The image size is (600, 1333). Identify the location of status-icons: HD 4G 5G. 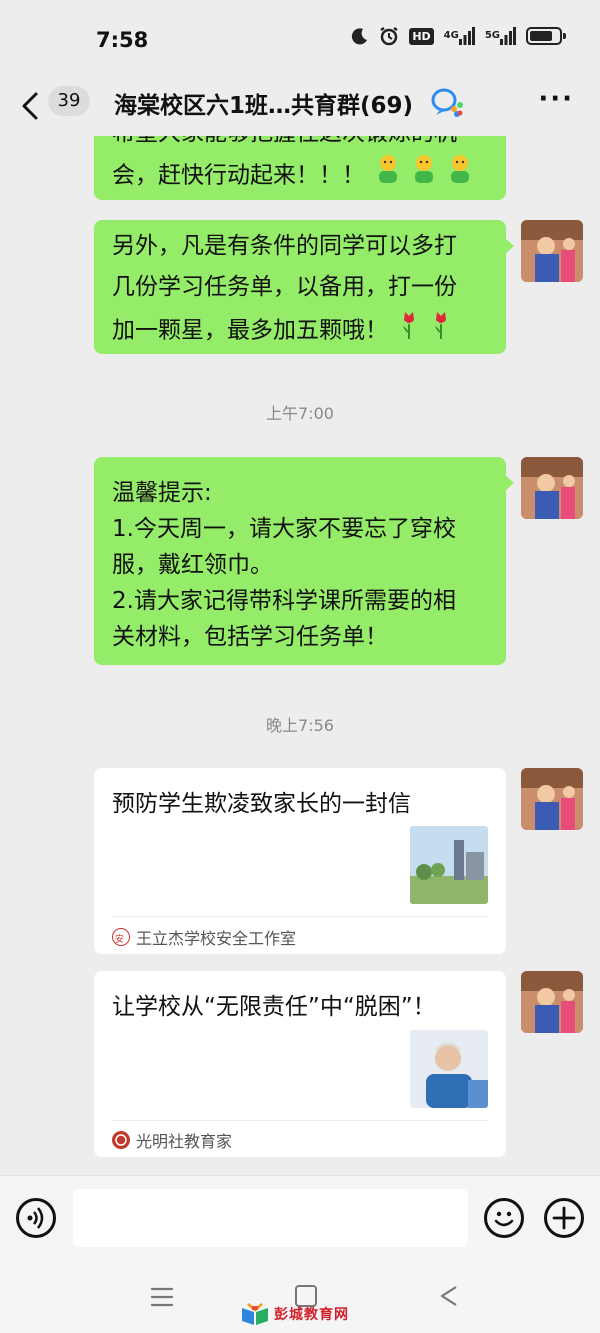
(458, 36).